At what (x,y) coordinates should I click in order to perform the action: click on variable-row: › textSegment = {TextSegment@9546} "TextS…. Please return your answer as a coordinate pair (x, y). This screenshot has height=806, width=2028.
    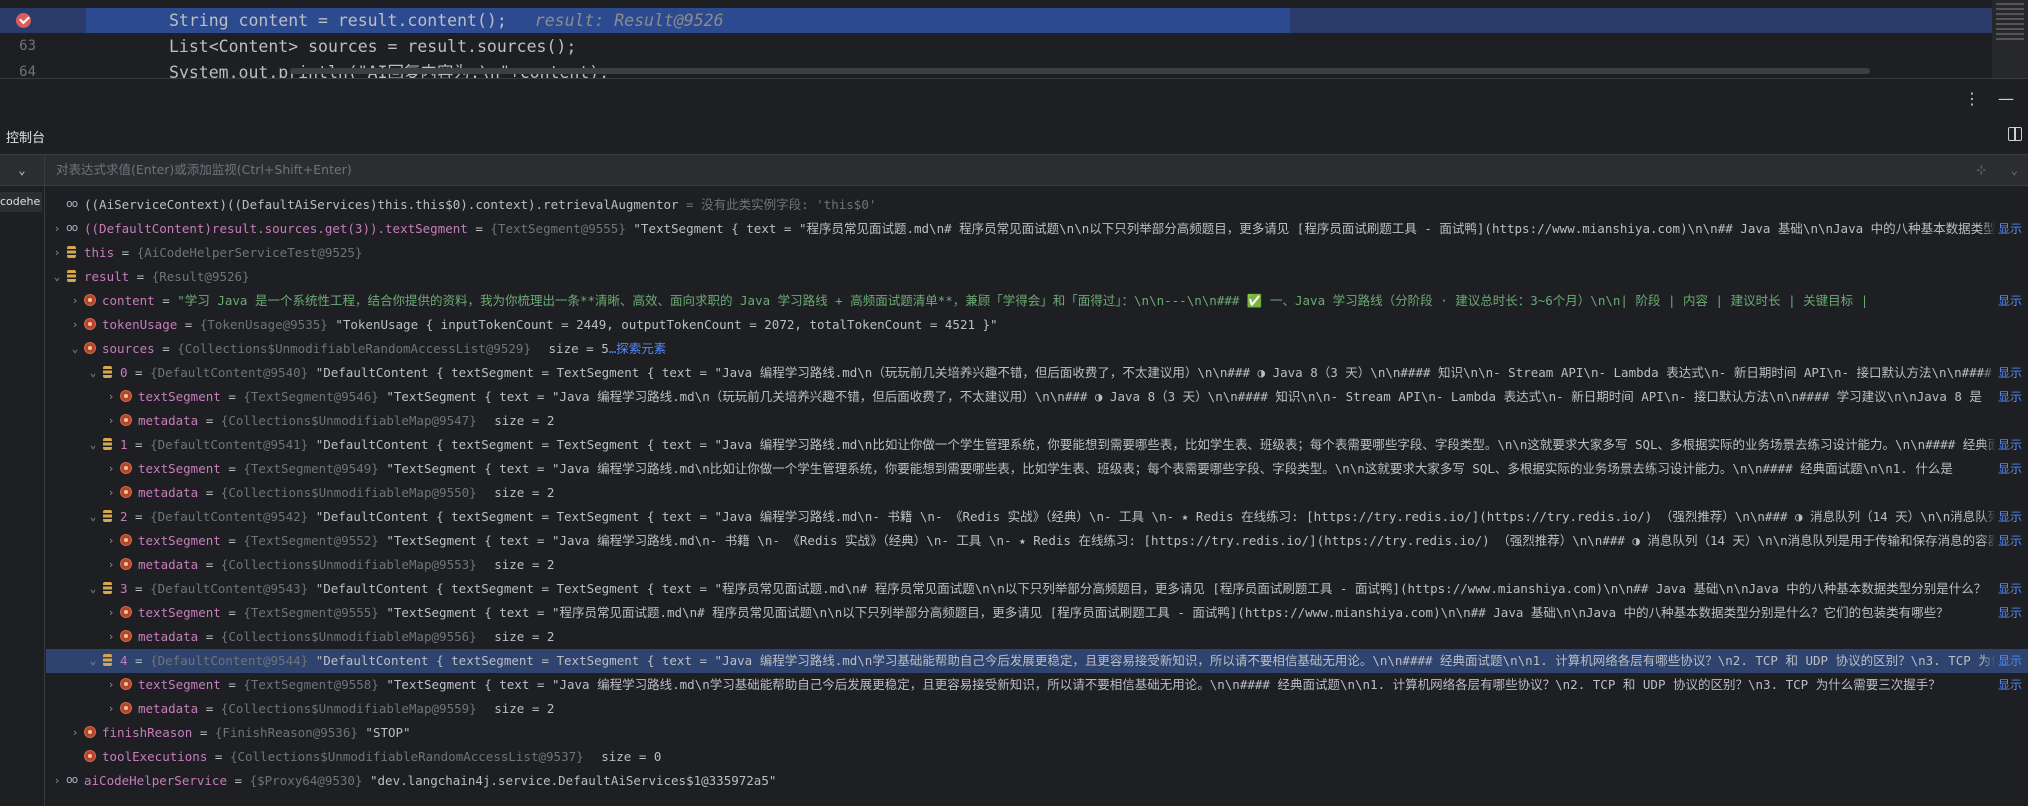
    Looking at the image, I should click on (1037, 397).